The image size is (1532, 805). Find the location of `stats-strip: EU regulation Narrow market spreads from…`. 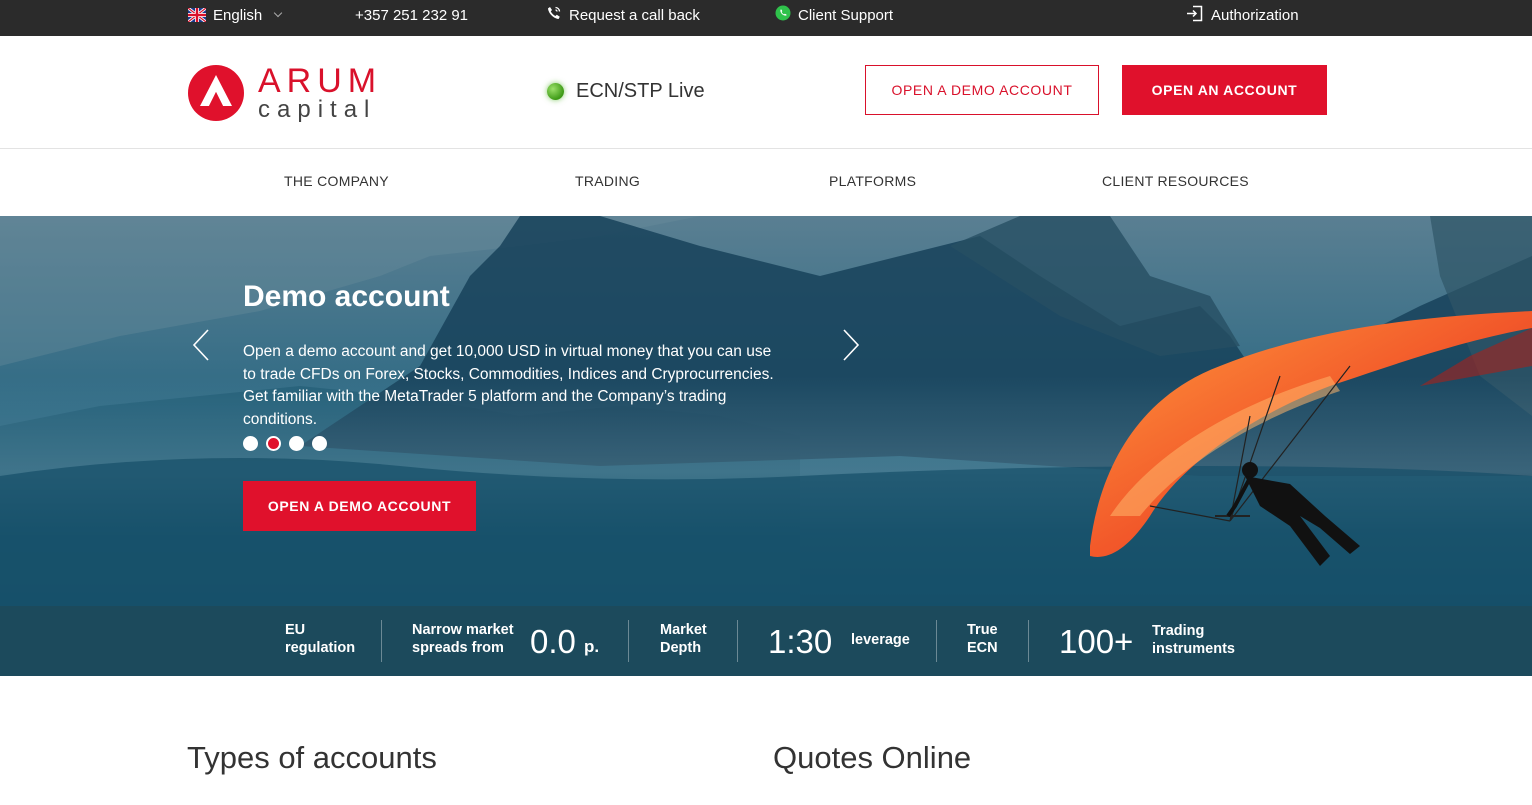

stats-strip: EU regulation Narrow market spreads from… is located at coordinates (766, 641).